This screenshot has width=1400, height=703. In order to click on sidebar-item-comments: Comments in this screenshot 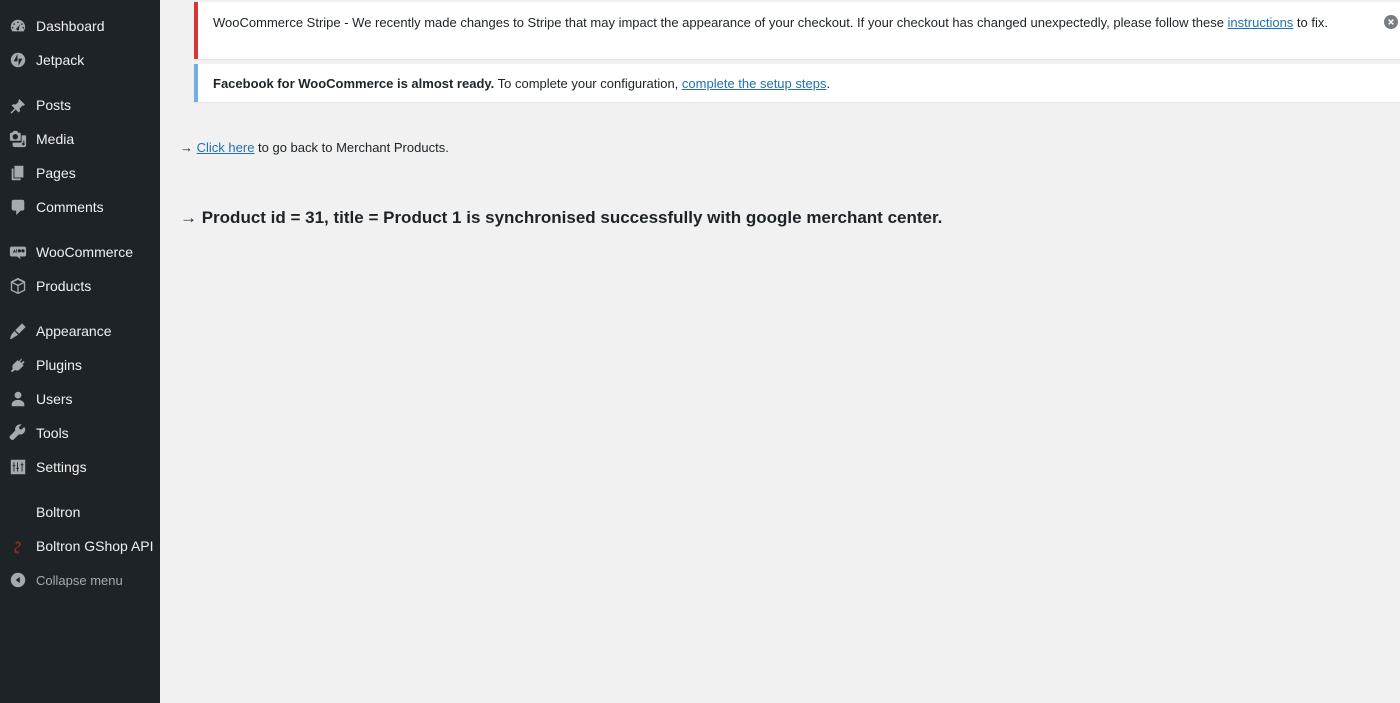, I will do `click(80, 207)`.